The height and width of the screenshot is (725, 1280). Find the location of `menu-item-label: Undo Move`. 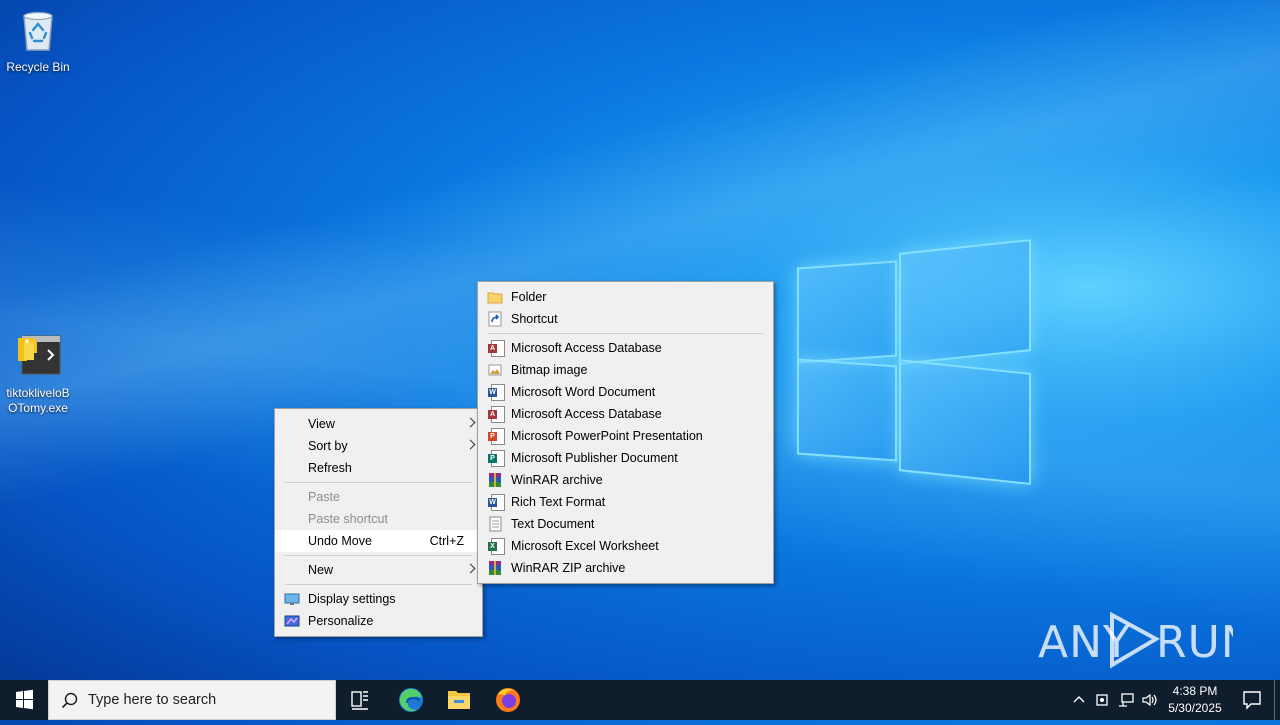

menu-item-label: Undo Move is located at coordinates (340, 541).